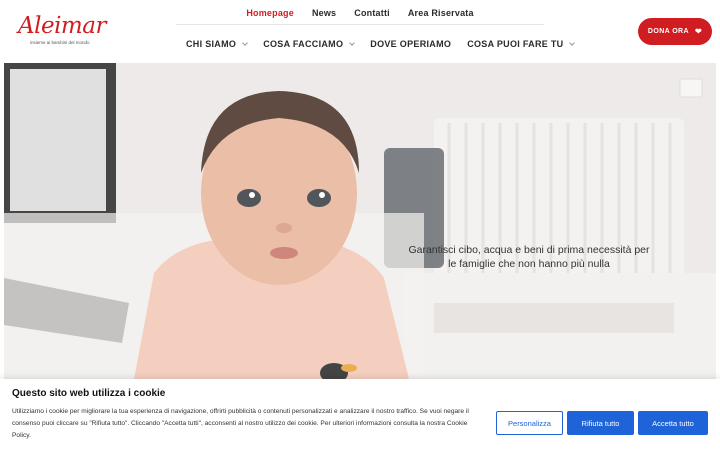  I want to click on mainnav-cosa-facciamo: COSA FACCIAMO, so click(309, 44).